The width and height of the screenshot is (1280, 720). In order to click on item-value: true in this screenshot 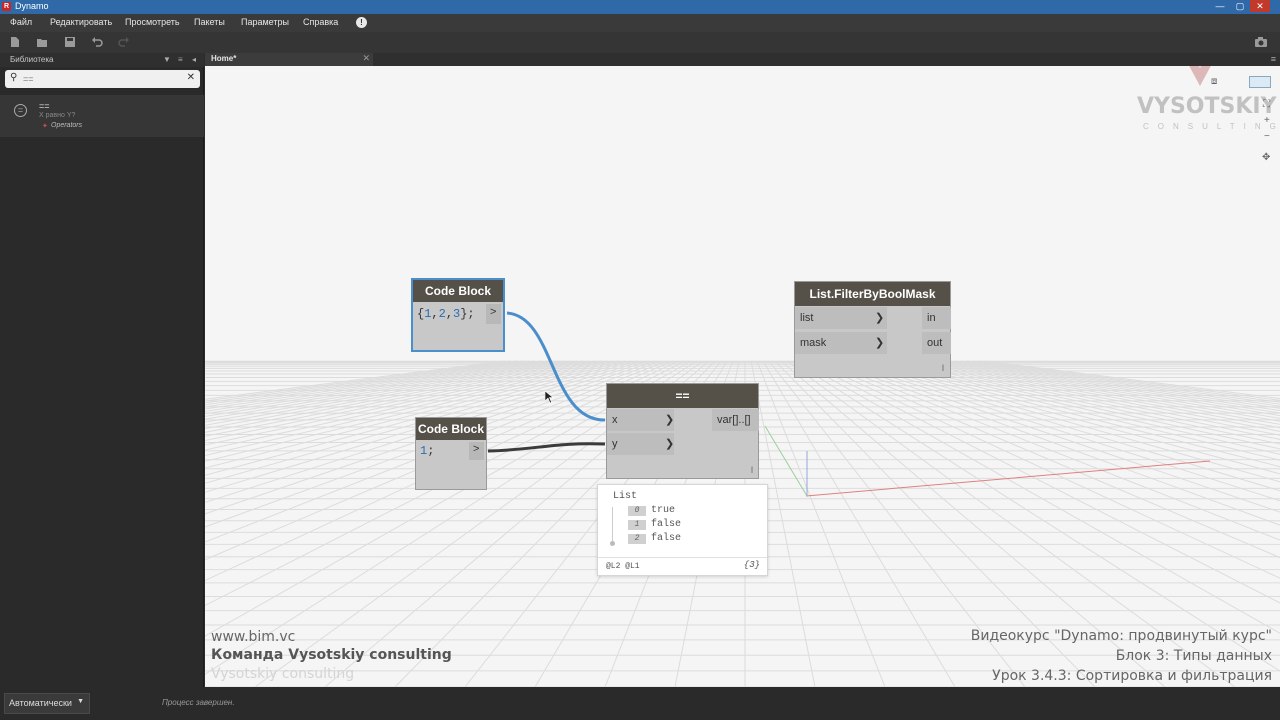, I will do `click(663, 510)`.